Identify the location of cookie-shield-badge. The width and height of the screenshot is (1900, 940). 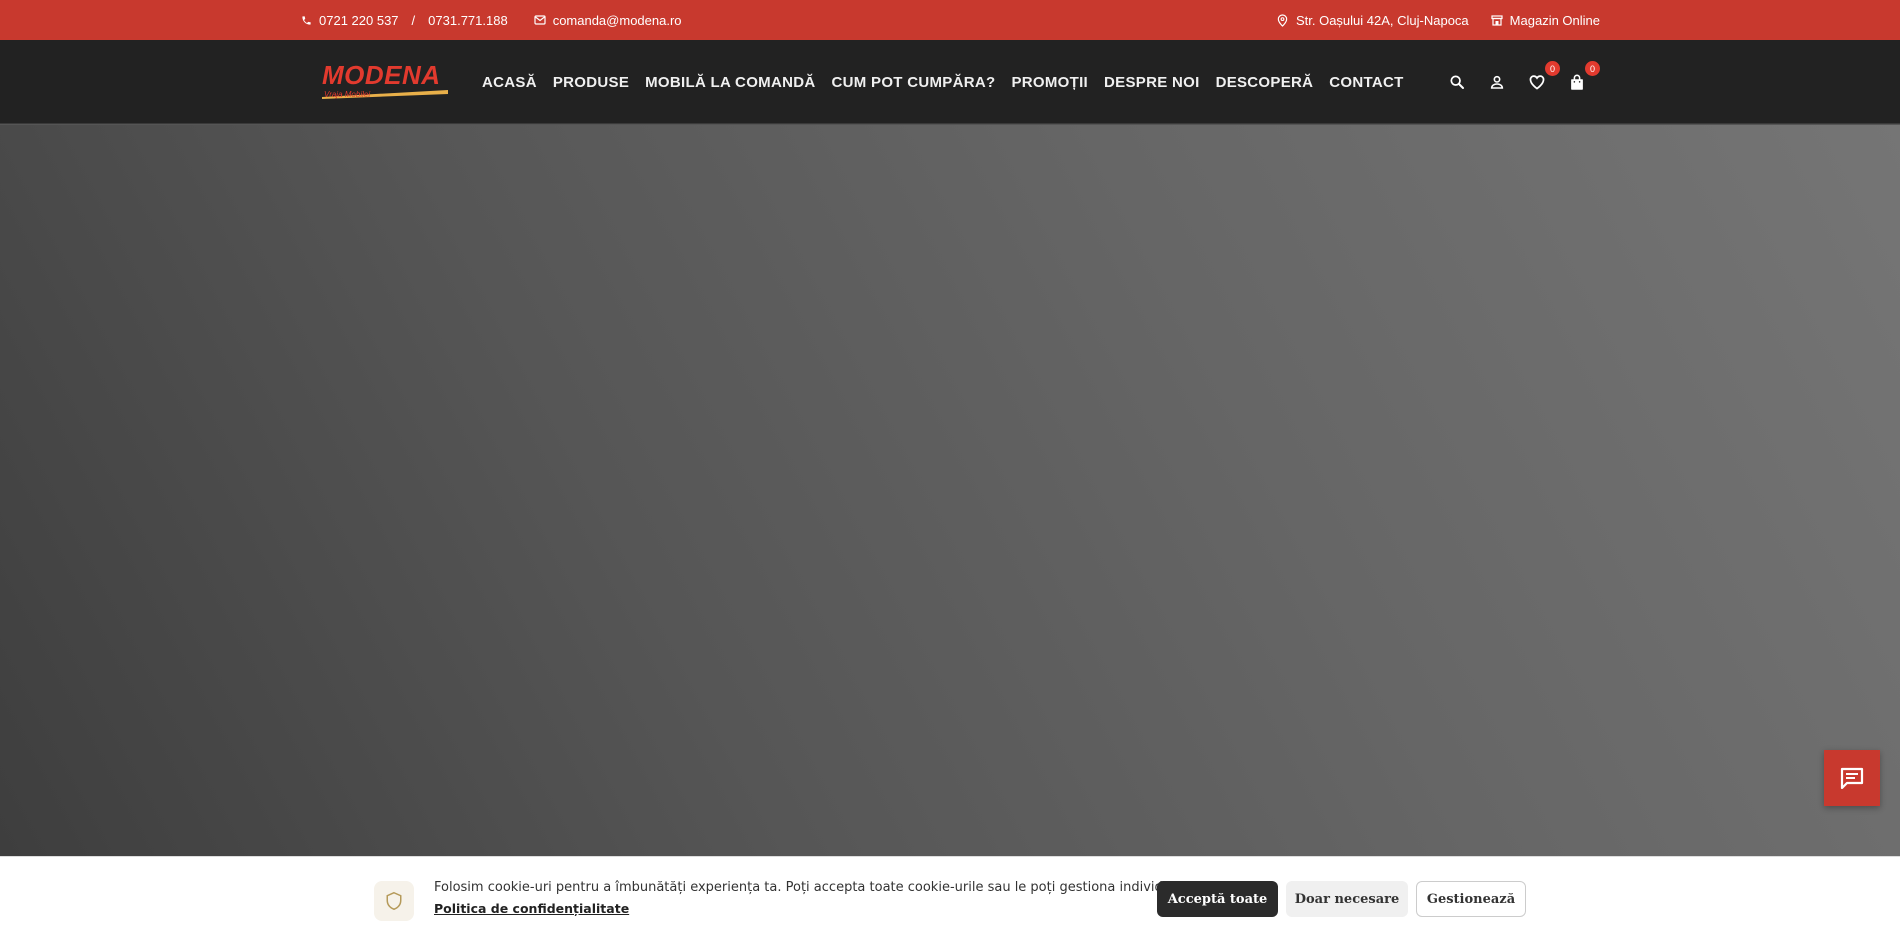
(394, 901).